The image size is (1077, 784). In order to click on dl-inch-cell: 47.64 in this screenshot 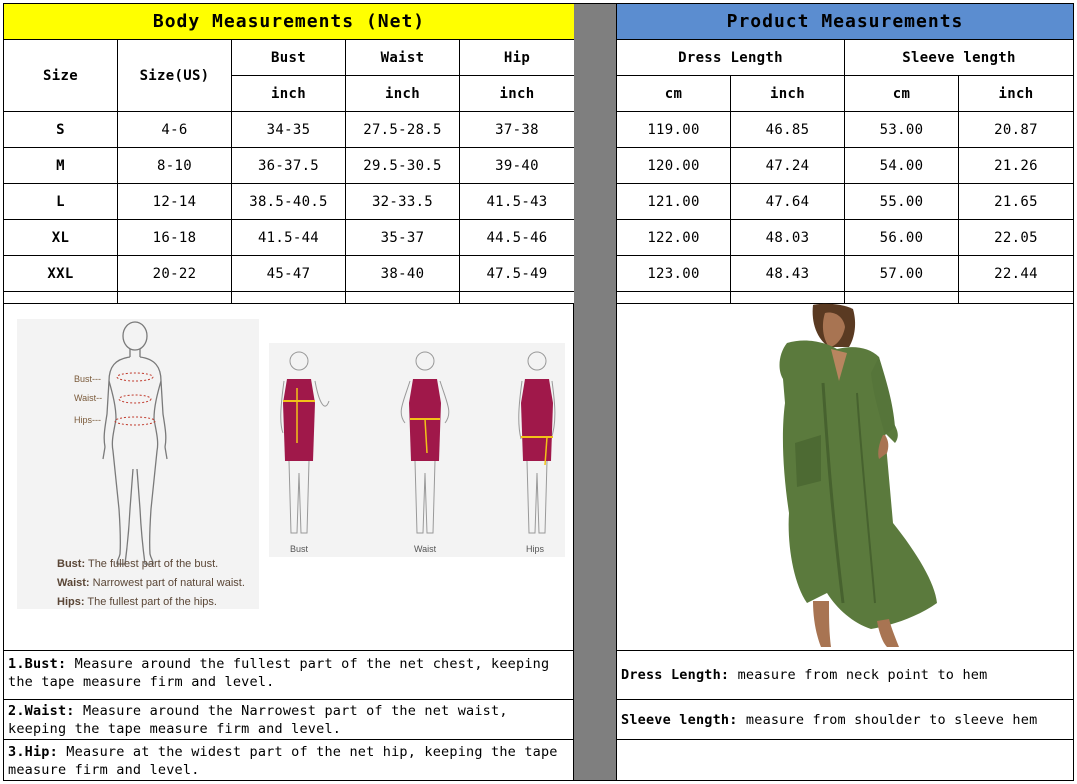, I will do `click(788, 202)`.